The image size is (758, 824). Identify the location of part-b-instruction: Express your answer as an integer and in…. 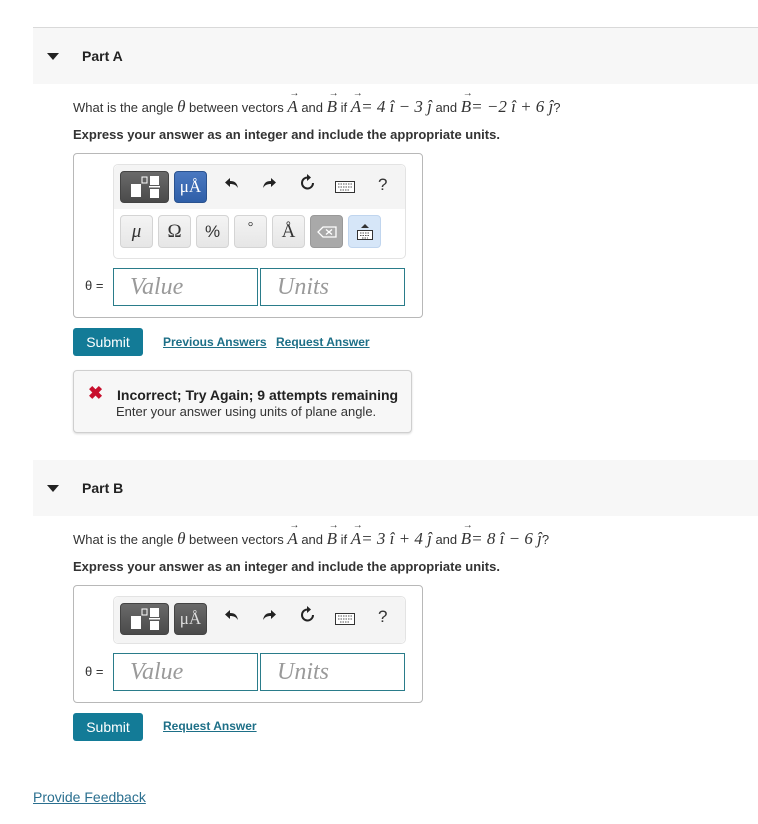
(286, 566).